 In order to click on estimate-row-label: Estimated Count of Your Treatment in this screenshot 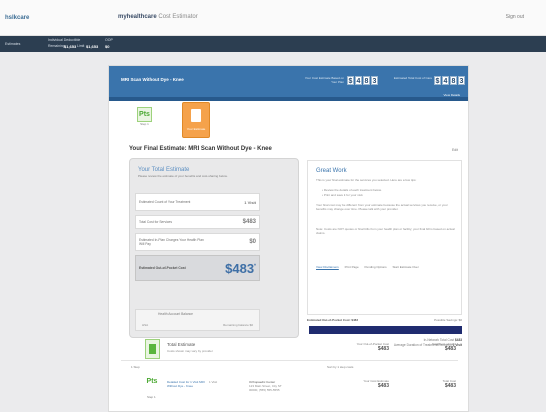, I will do `click(165, 202)`.